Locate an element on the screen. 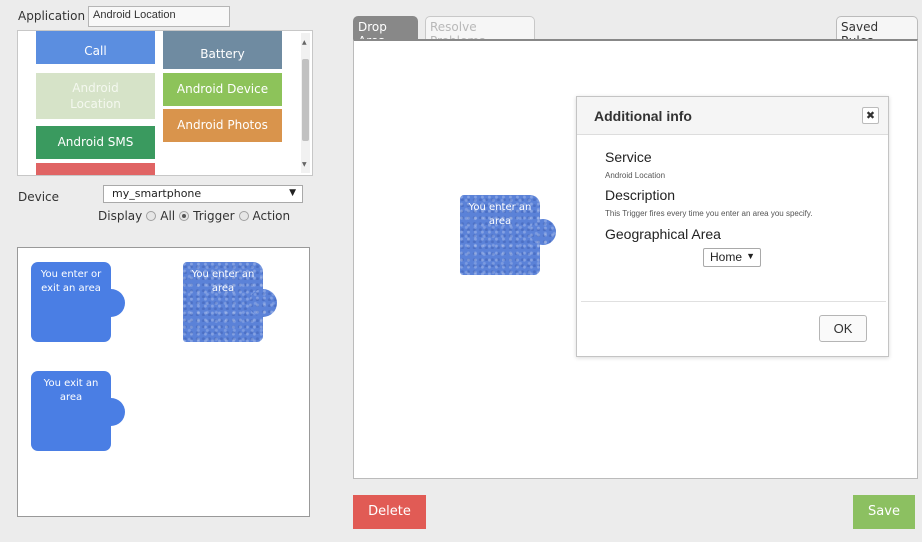 The width and height of the screenshot is (922, 542). display-filter: Display All Trigger Action is located at coordinates (194, 216).